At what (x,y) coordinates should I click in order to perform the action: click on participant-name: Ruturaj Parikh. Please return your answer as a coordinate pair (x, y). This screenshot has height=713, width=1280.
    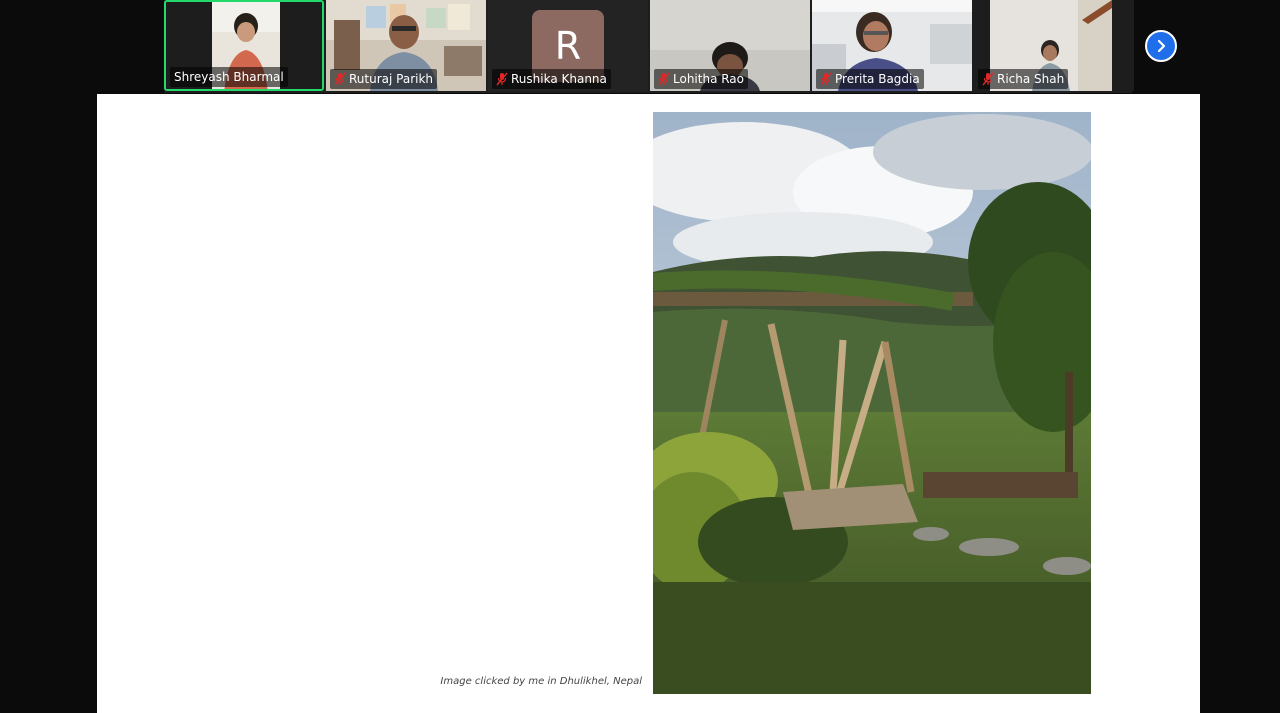
    Looking at the image, I should click on (391, 79).